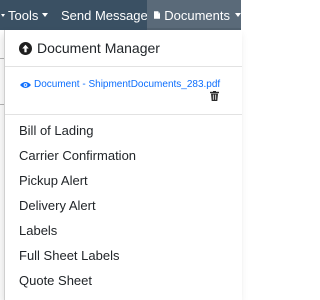 Image resolution: width=320 pixels, height=300 pixels. Describe the element at coordinates (98, 48) in the screenshot. I see `document-manager-label: Document Manager` at that location.